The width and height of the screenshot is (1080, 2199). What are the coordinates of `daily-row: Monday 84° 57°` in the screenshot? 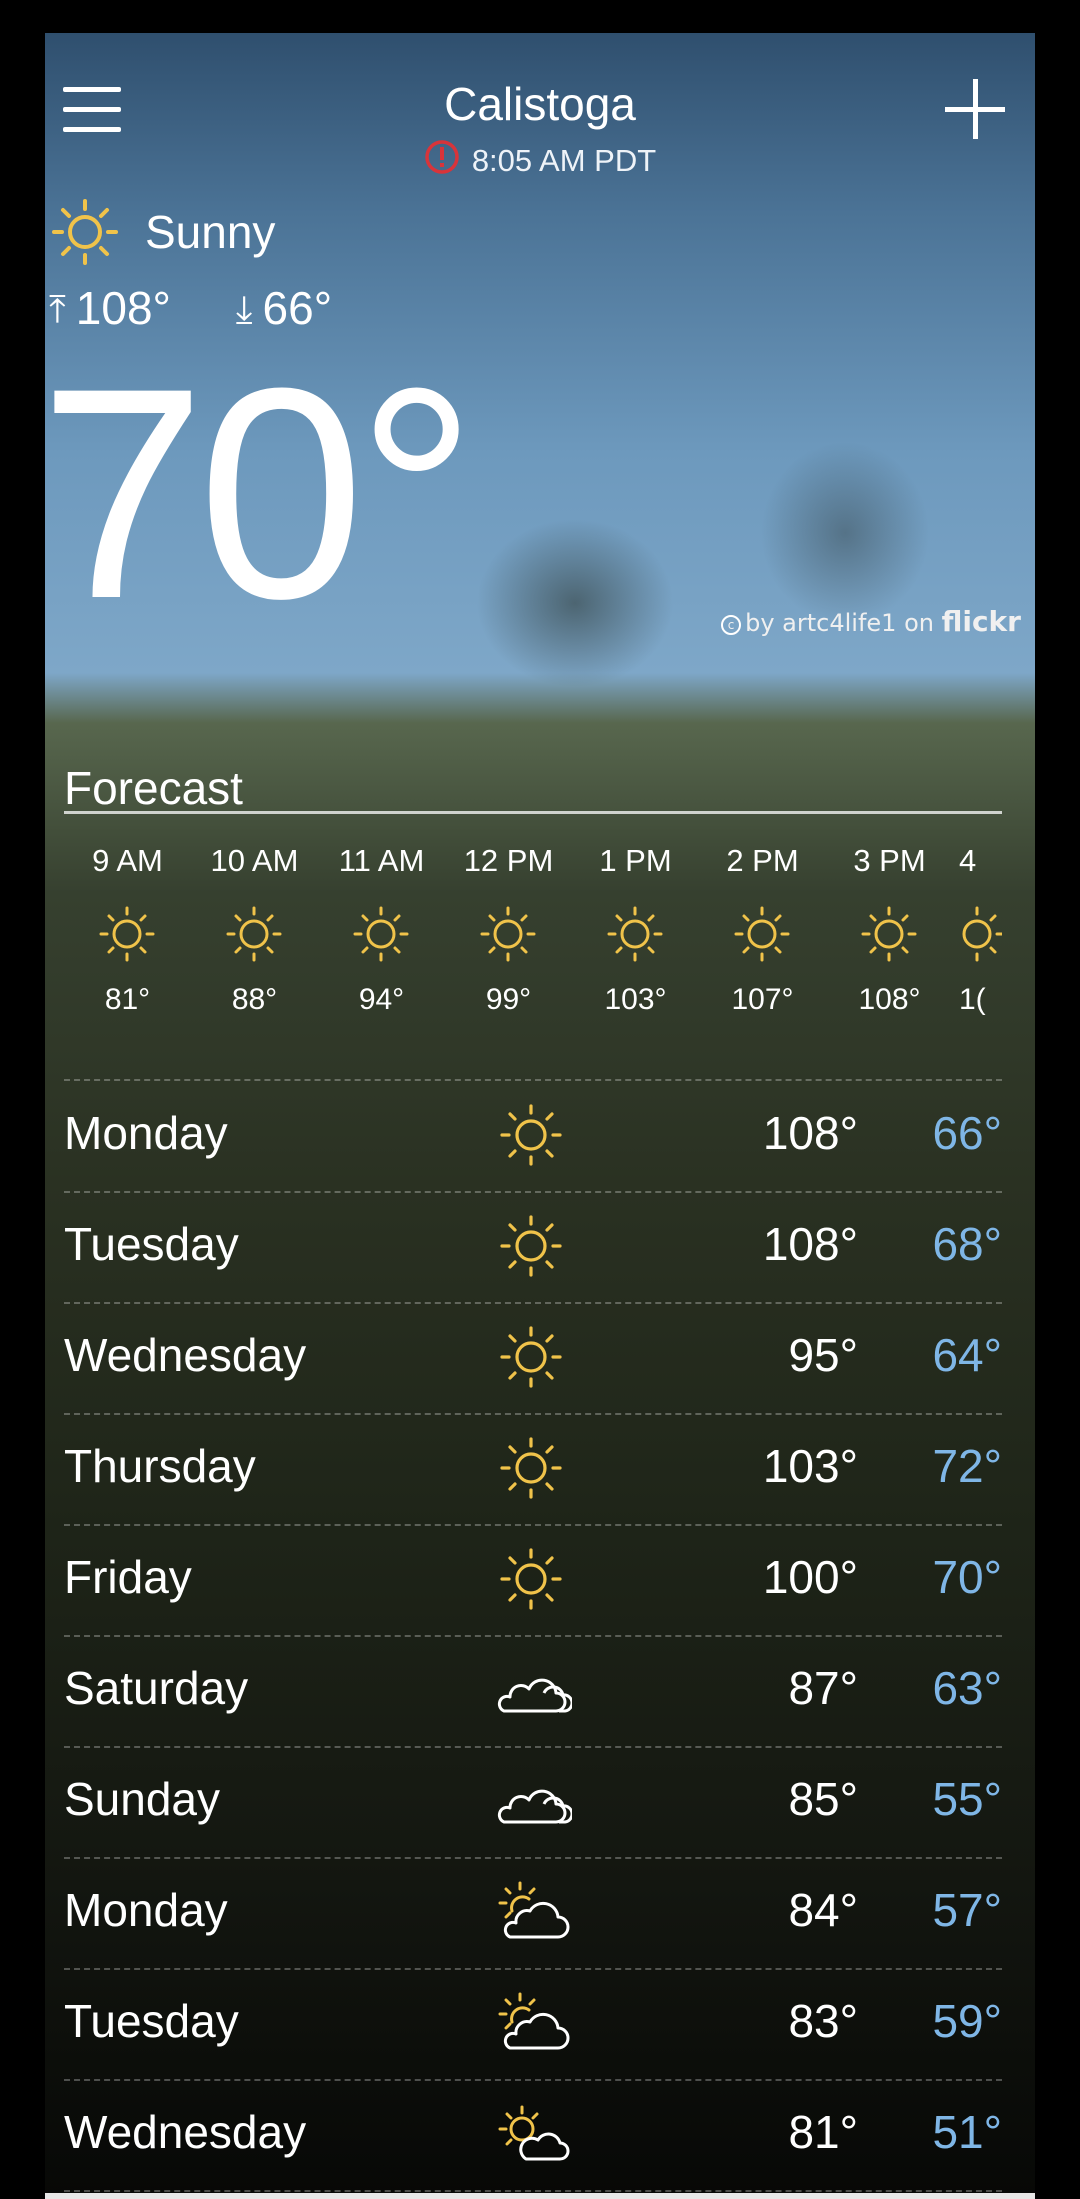 It's located at (533, 1912).